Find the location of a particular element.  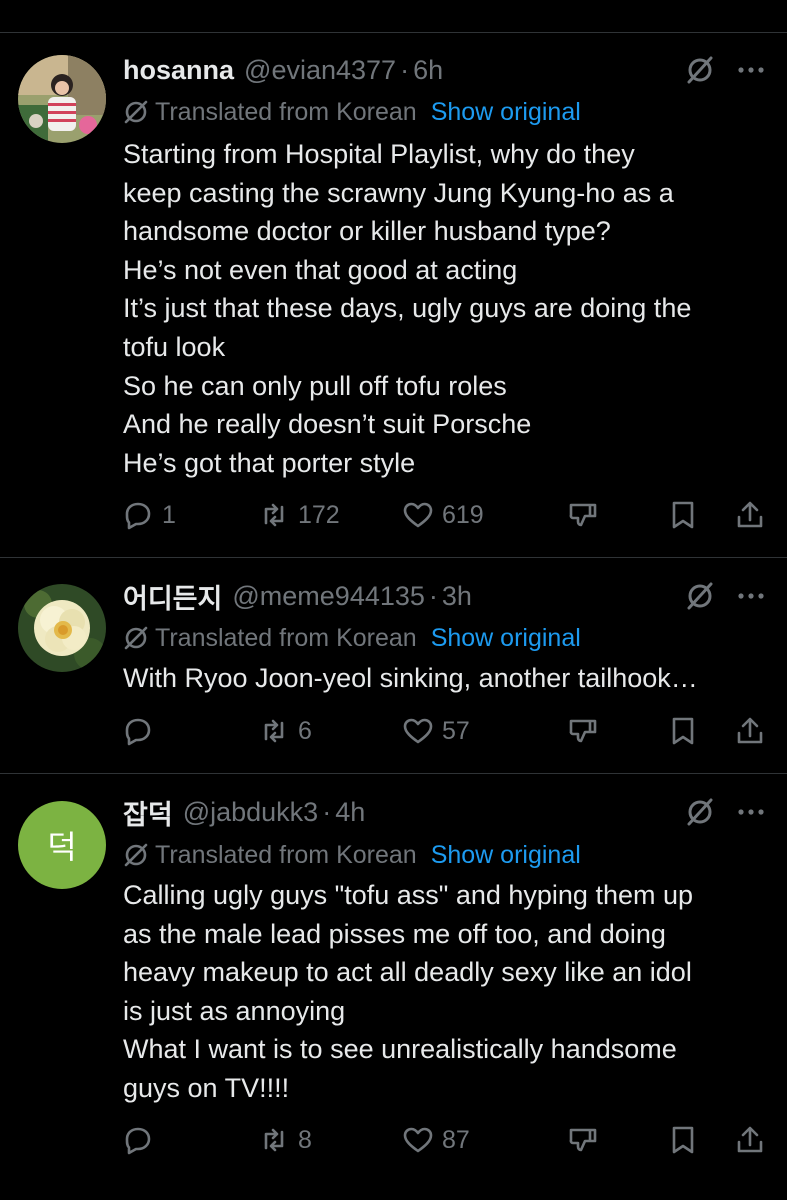

tweet-line: handsome doctor or killer husband type? is located at coordinates (367, 231).